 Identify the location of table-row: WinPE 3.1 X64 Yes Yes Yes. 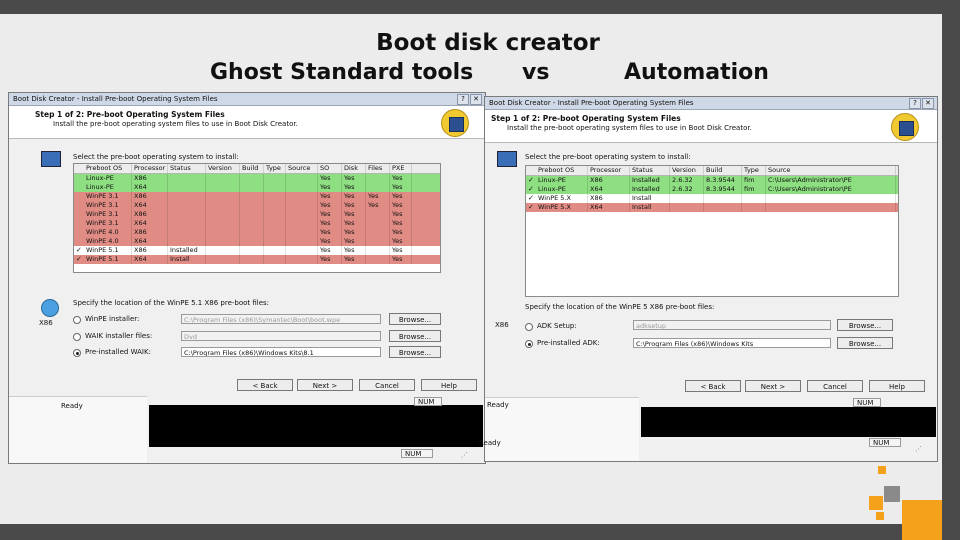
(257, 223).